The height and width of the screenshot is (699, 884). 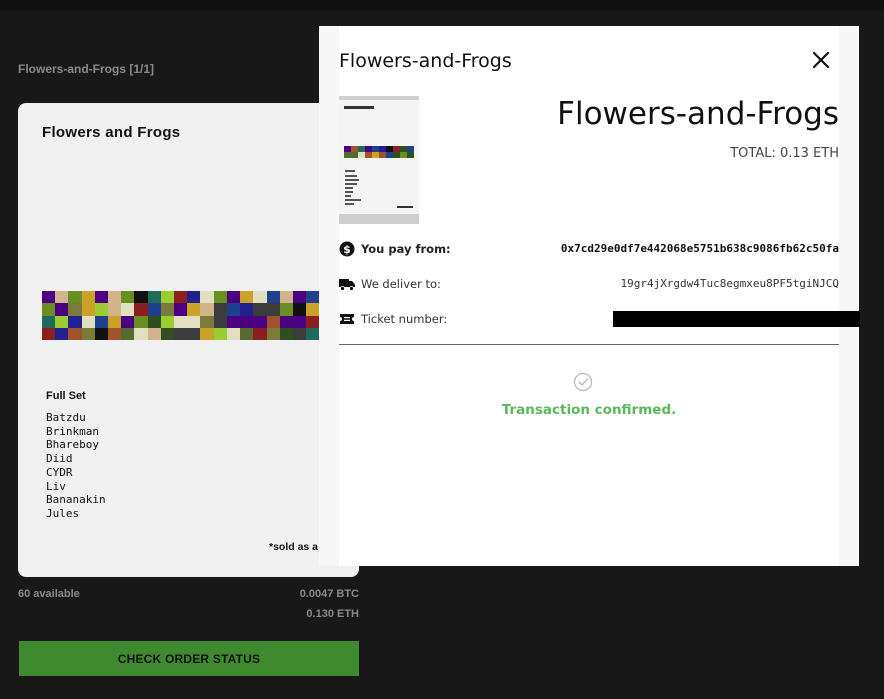 What do you see at coordinates (404, 319) in the screenshot?
I see `ticket-label: Ticket number:` at bounding box center [404, 319].